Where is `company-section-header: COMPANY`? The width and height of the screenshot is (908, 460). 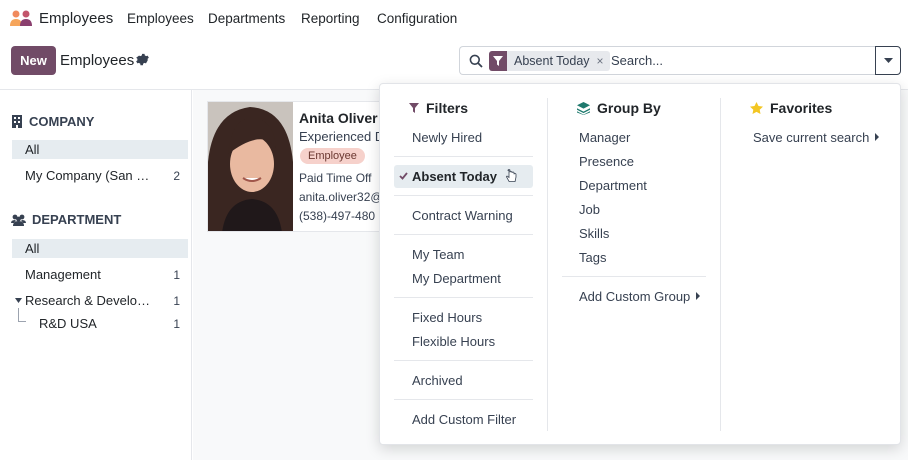
company-section-header: COMPANY is located at coordinates (52, 121).